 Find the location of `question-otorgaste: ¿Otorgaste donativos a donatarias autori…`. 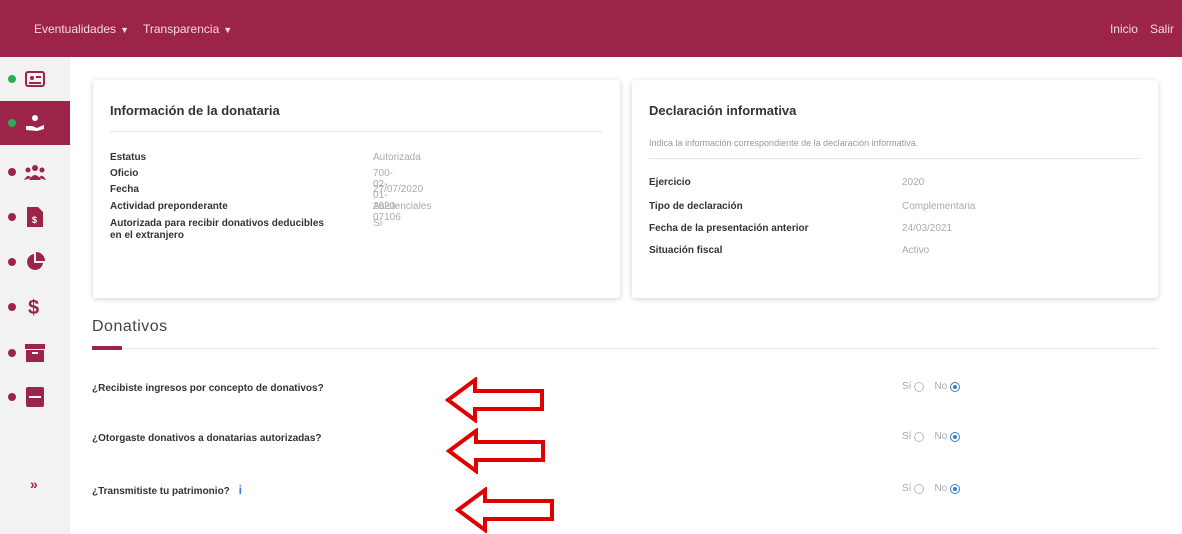

question-otorgaste: ¿Otorgaste donativos a donatarias autori… is located at coordinates (207, 438).